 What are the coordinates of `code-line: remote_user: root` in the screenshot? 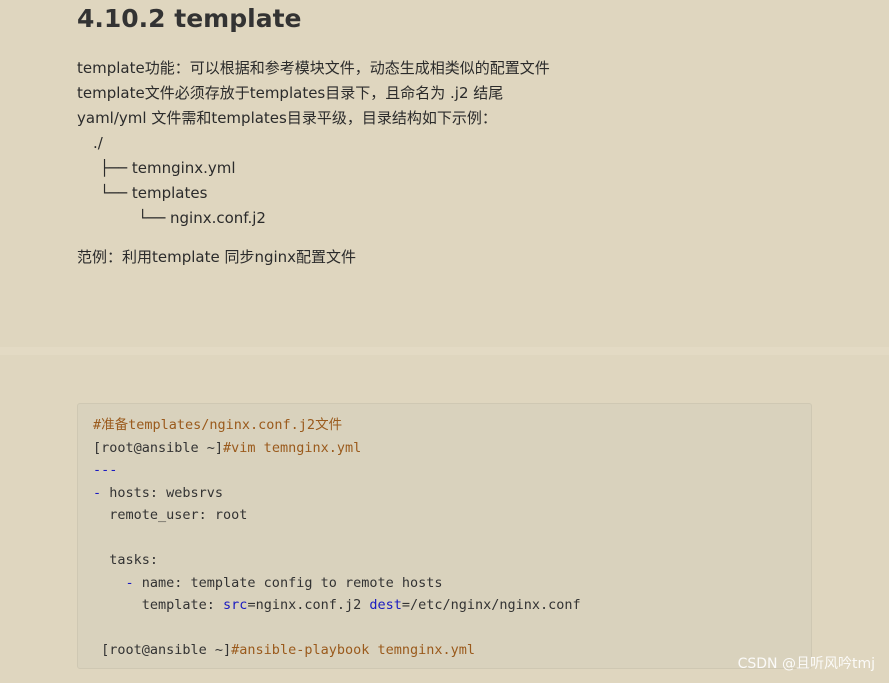 It's located at (170, 515).